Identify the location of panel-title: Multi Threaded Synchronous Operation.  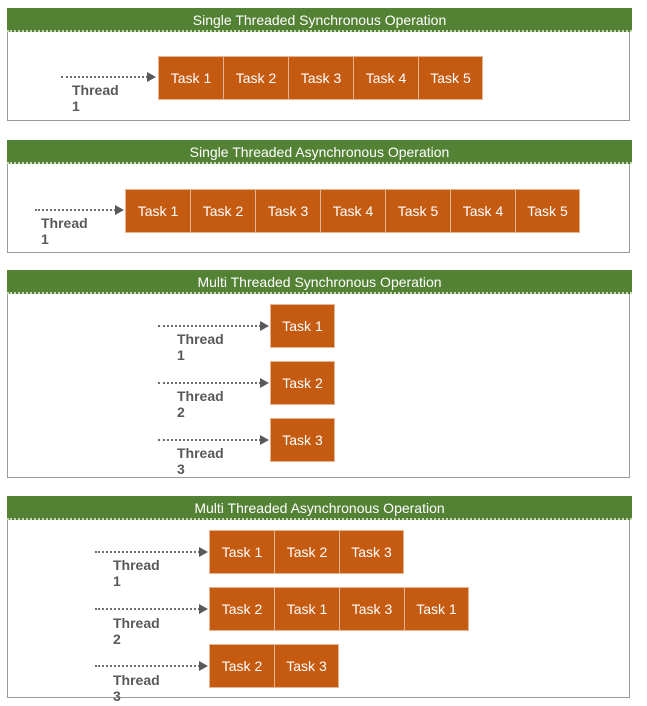
(319, 282).